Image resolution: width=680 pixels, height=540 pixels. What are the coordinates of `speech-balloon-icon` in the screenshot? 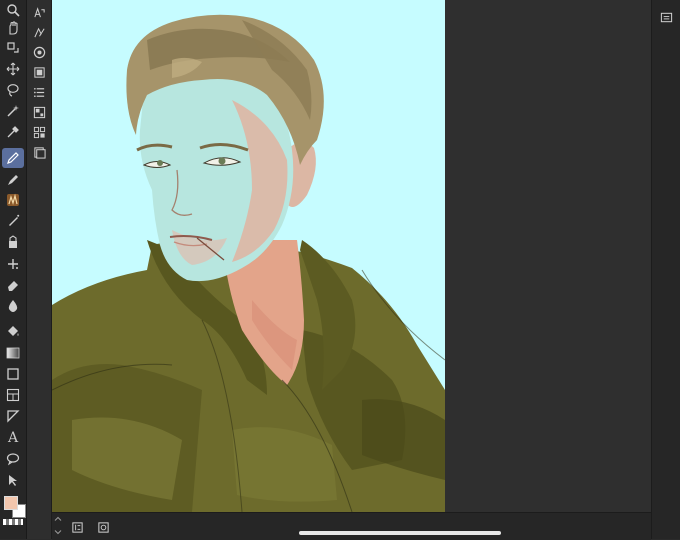 It's located at (13, 459).